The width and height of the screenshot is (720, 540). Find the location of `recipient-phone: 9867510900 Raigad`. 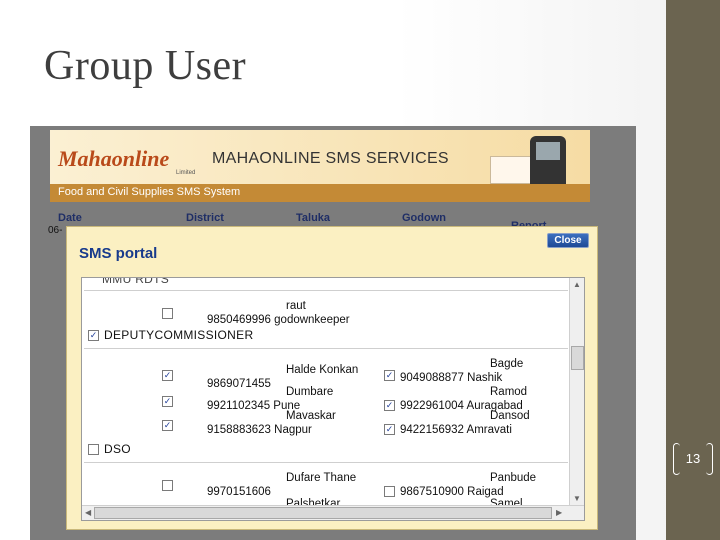

recipient-phone: 9867510900 Raigad is located at coordinates (452, 492).